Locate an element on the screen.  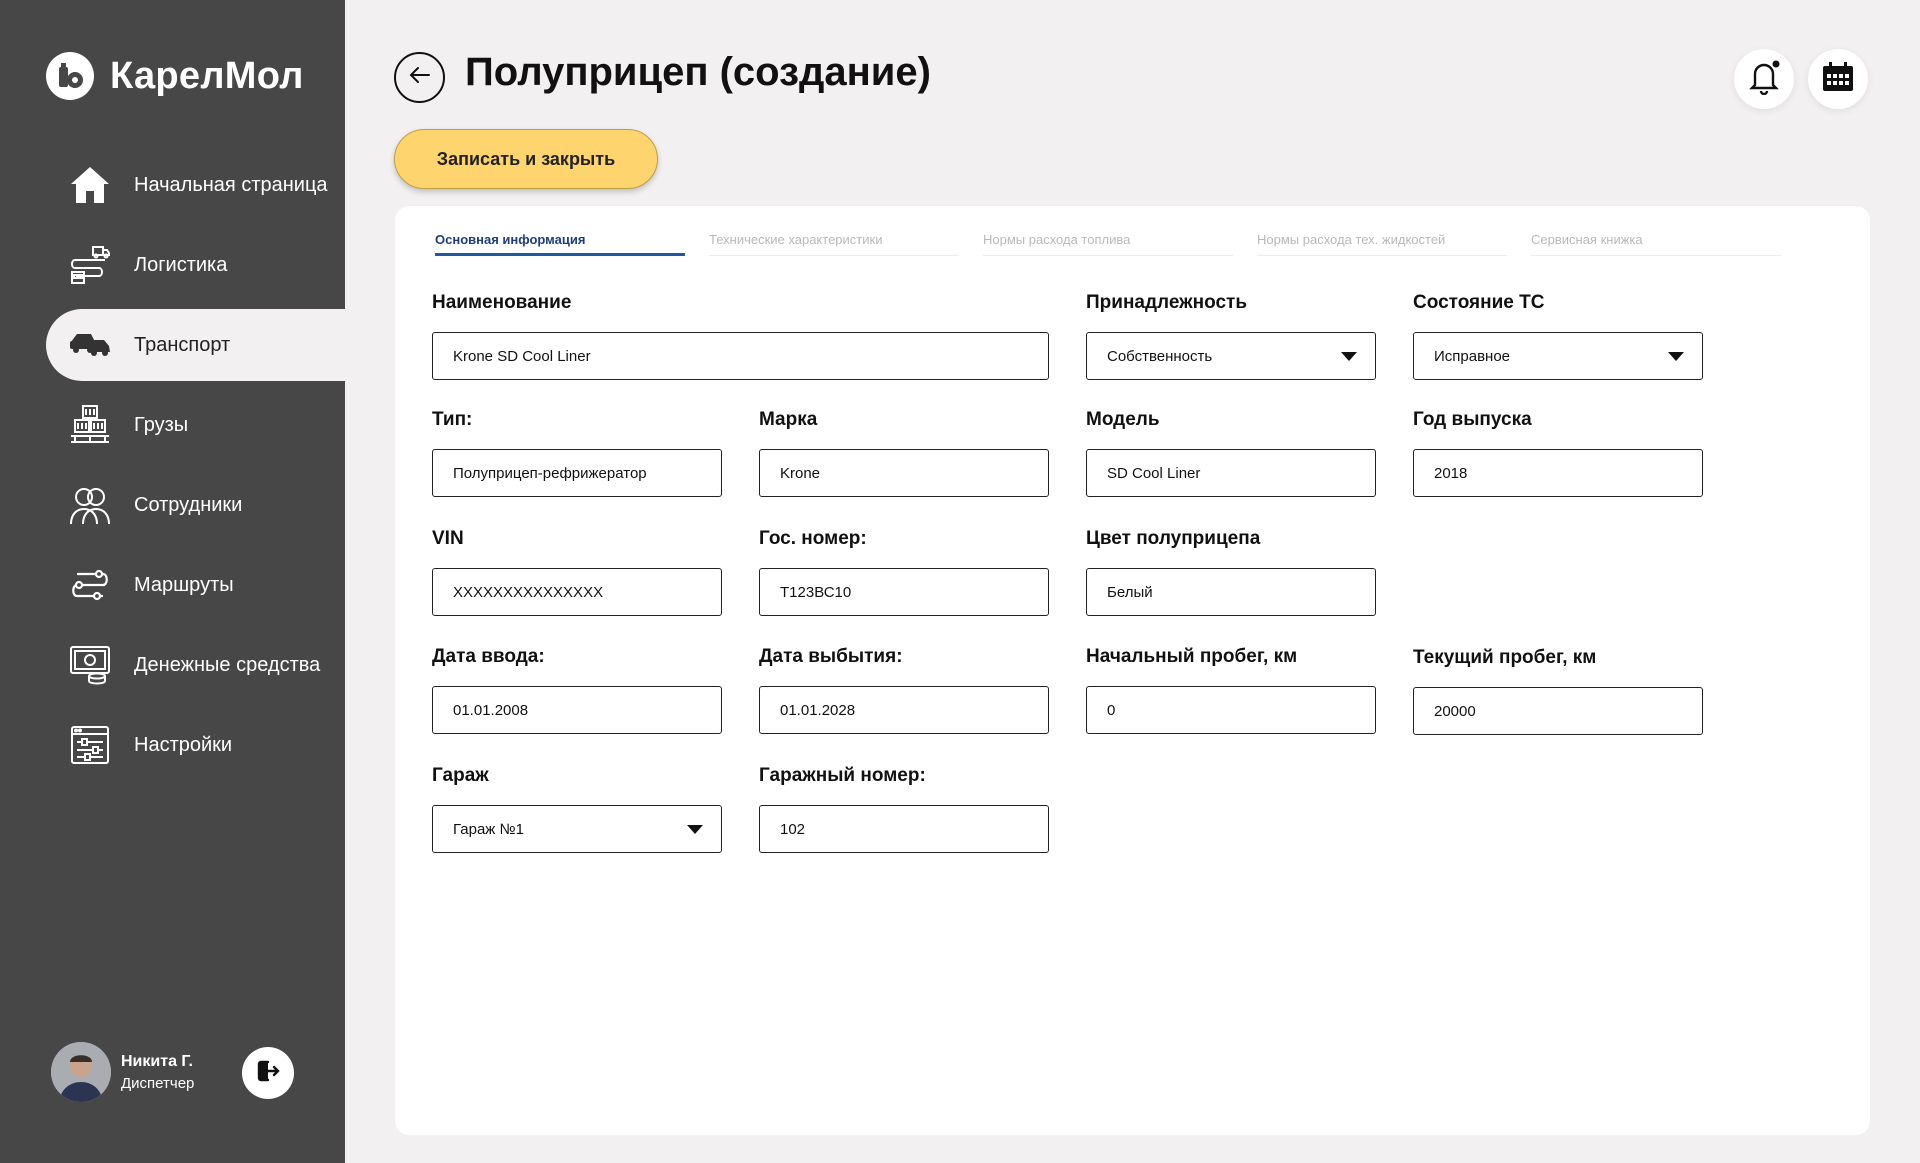
field-date-out: Дата выбытия: 01.01.2028 is located at coordinates (904, 690).